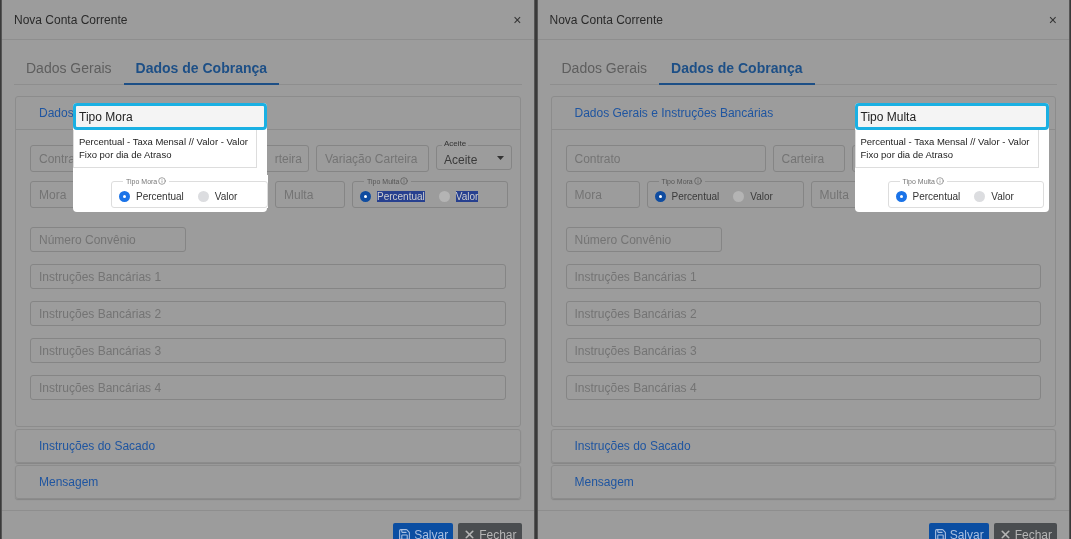 The image size is (1071, 539). What do you see at coordinates (1005, 533) in the screenshot?
I see `close-icon` at bounding box center [1005, 533].